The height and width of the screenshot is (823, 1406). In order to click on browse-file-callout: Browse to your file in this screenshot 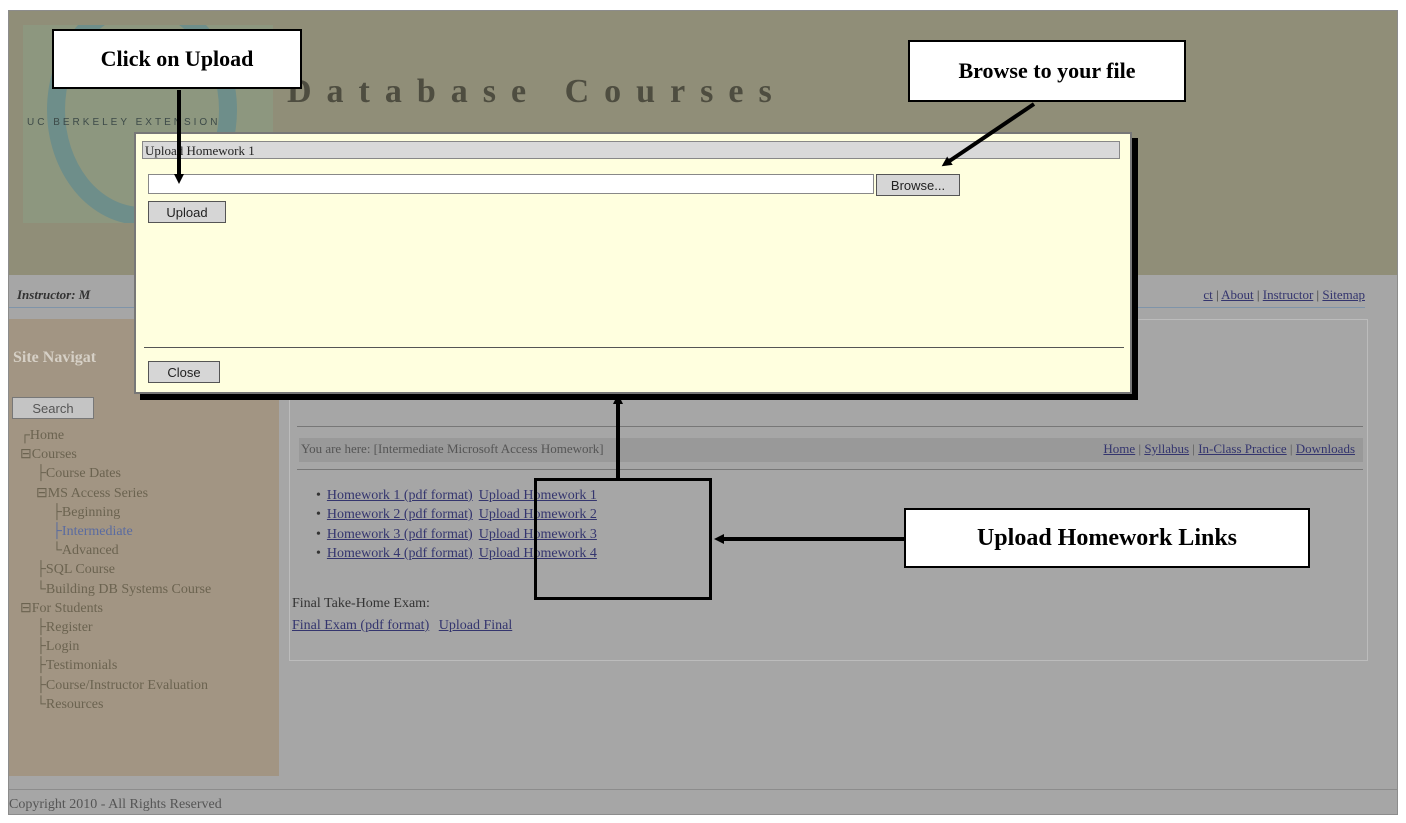, I will do `click(1047, 71)`.